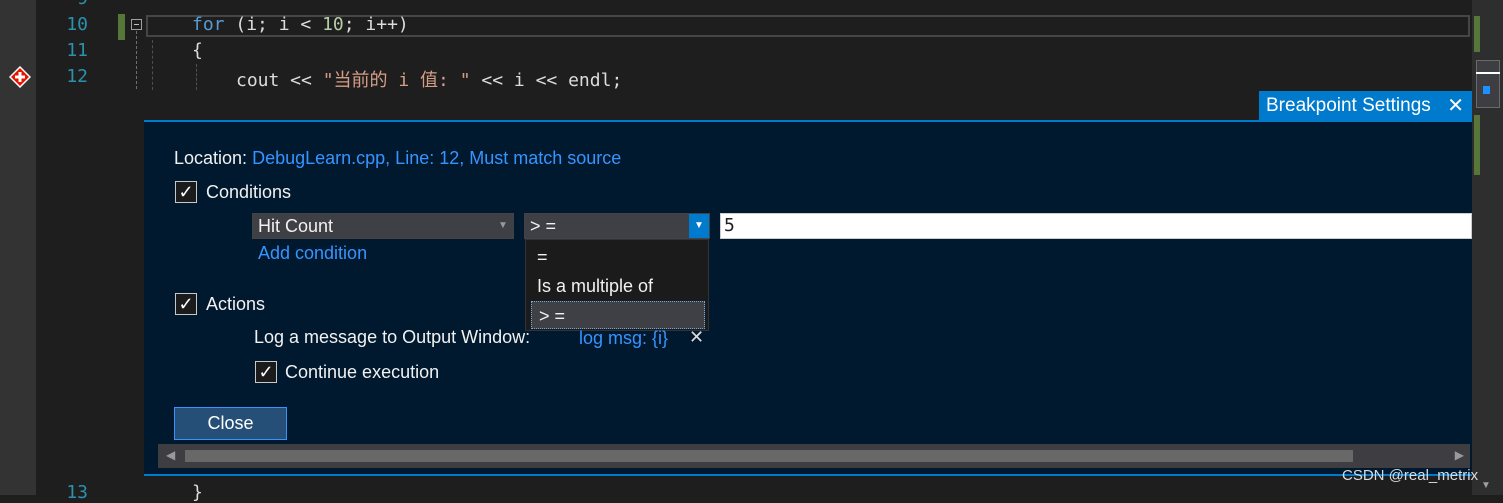  What do you see at coordinates (618, 315) in the screenshot?
I see `dropdown-option-gte: > =` at bounding box center [618, 315].